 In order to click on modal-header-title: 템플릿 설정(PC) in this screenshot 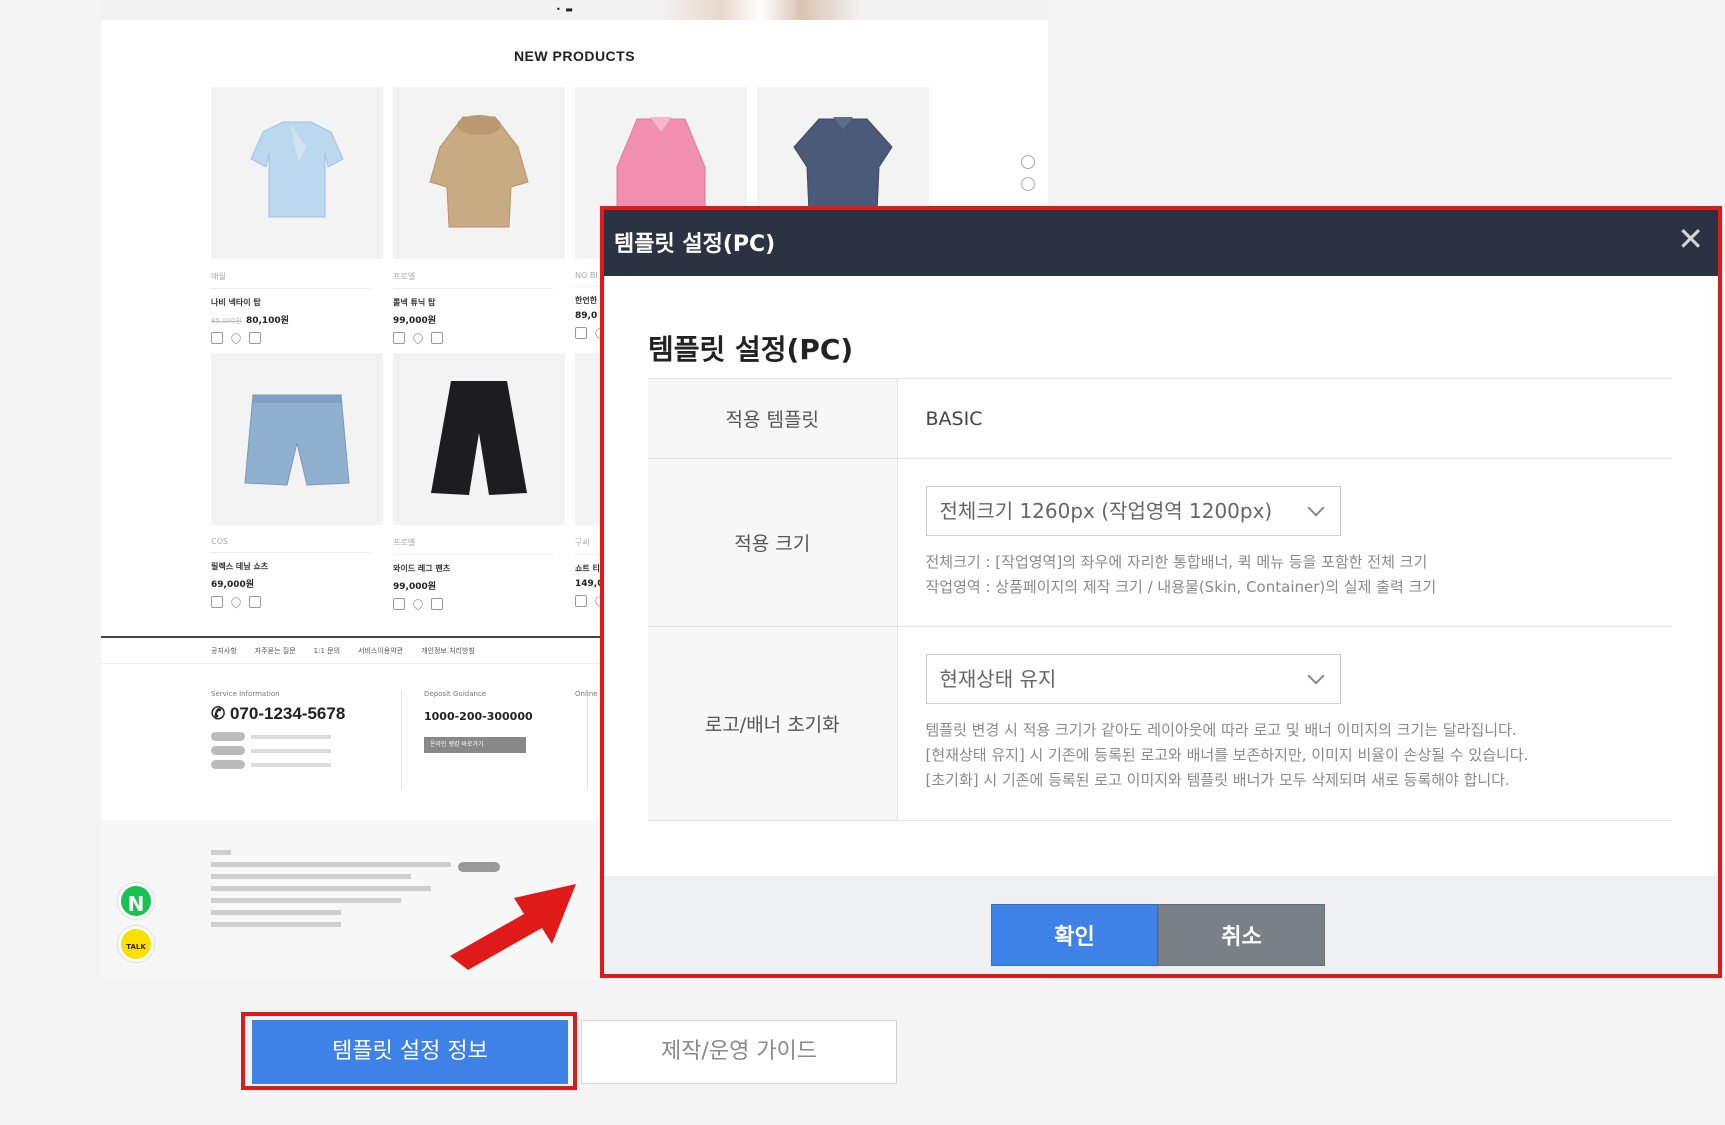, I will do `click(695, 244)`.